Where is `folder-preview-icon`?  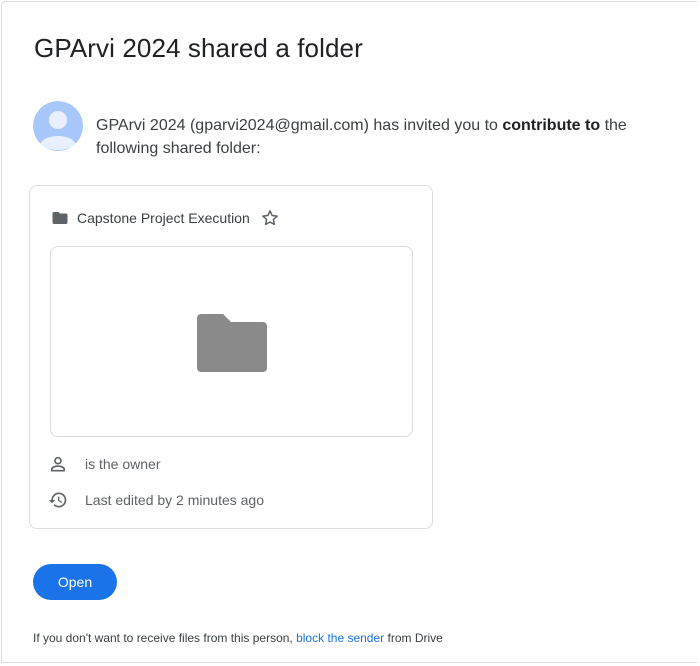 folder-preview-icon is located at coordinates (231, 342).